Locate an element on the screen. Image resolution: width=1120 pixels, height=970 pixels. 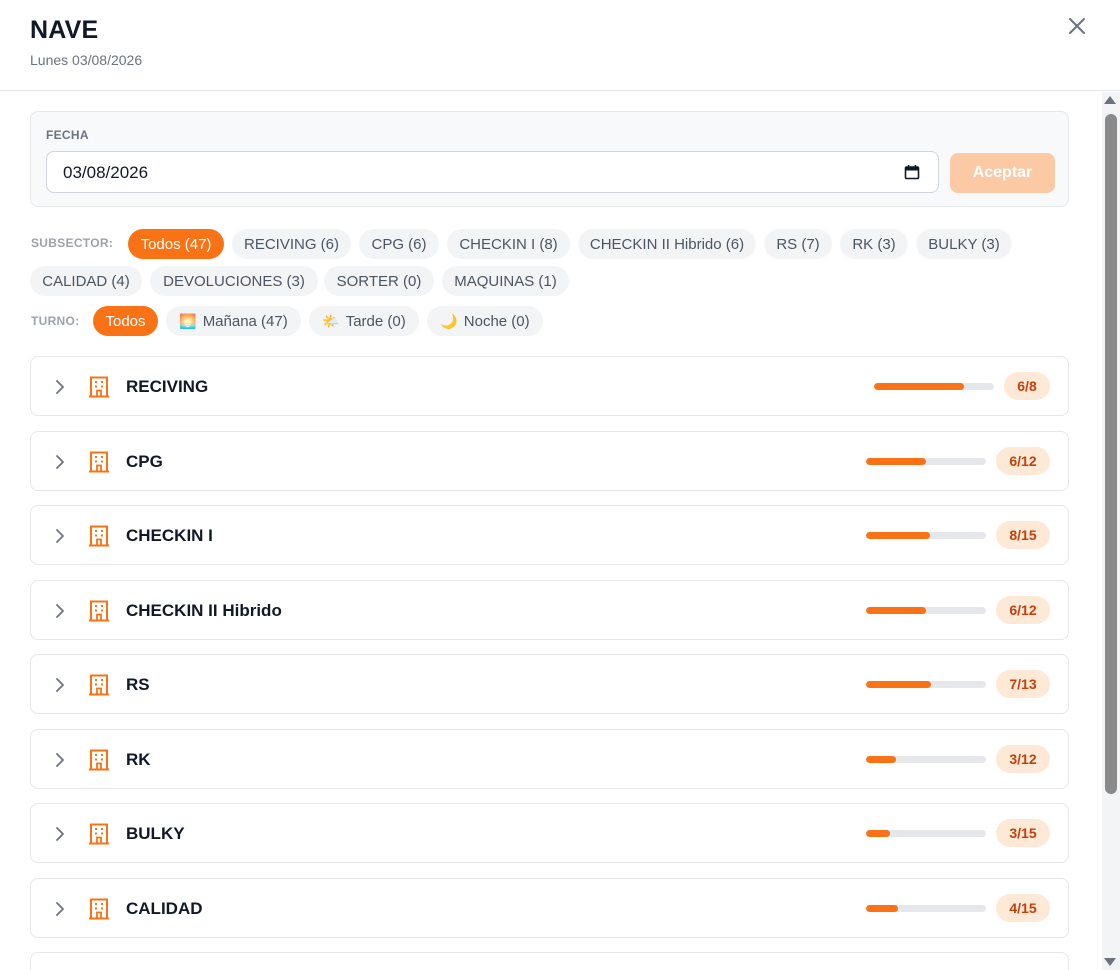
sector-name: CHECKIN I is located at coordinates (169, 535).